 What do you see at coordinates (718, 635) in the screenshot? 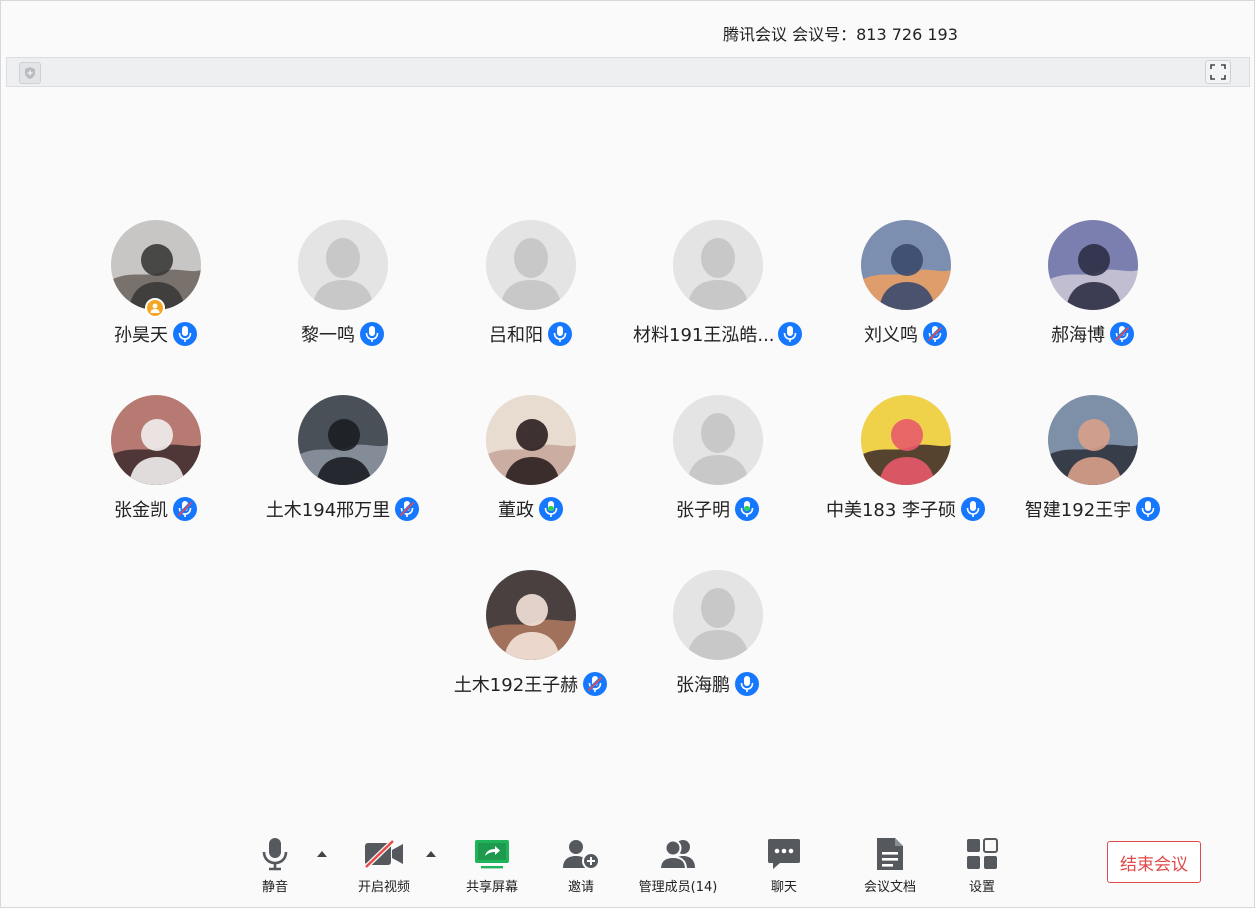
I see `participant-tile: 张海鹏` at bounding box center [718, 635].